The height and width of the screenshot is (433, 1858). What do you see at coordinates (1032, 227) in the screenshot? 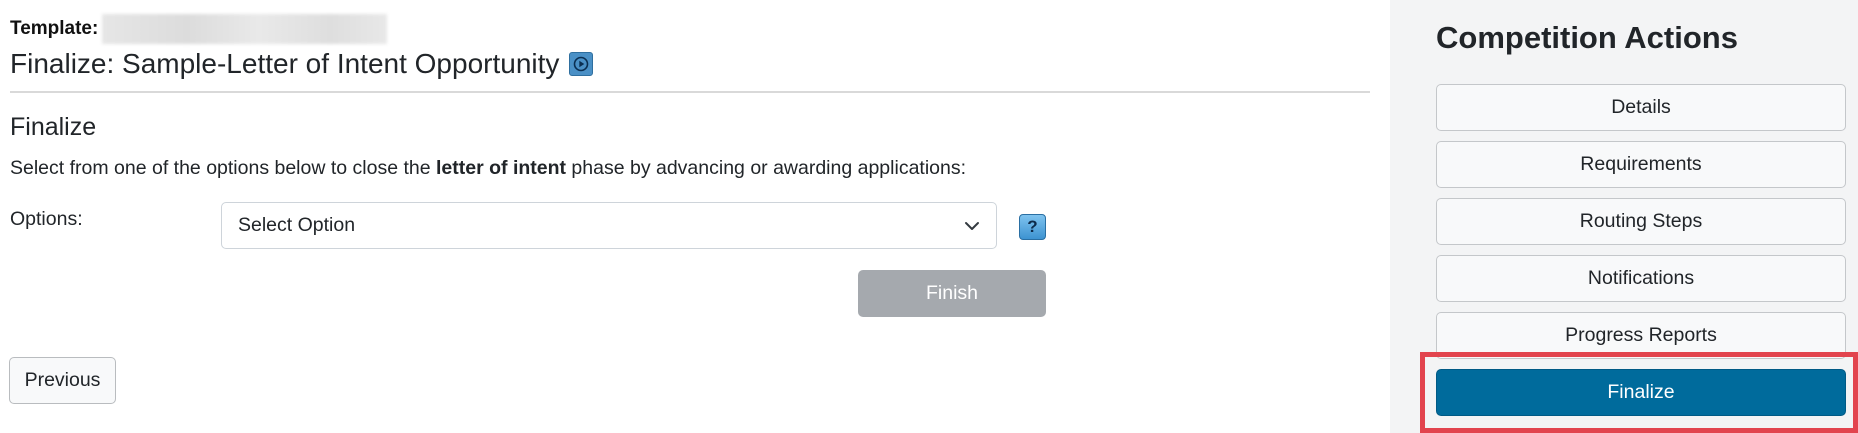
I see `help-icon: ?` at bounding box center [1032, 227].